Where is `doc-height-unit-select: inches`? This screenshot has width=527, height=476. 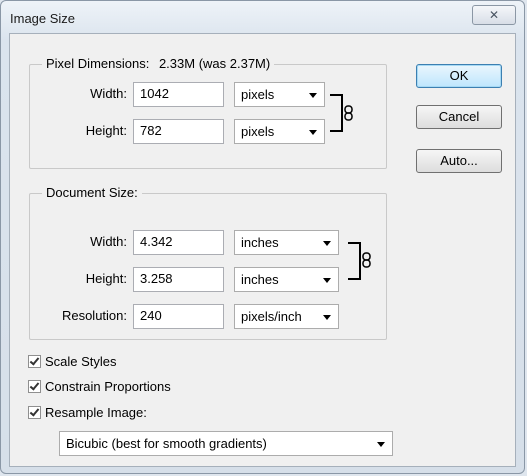 doc-height-unit-select: inches is located at coordinates (286, 279).